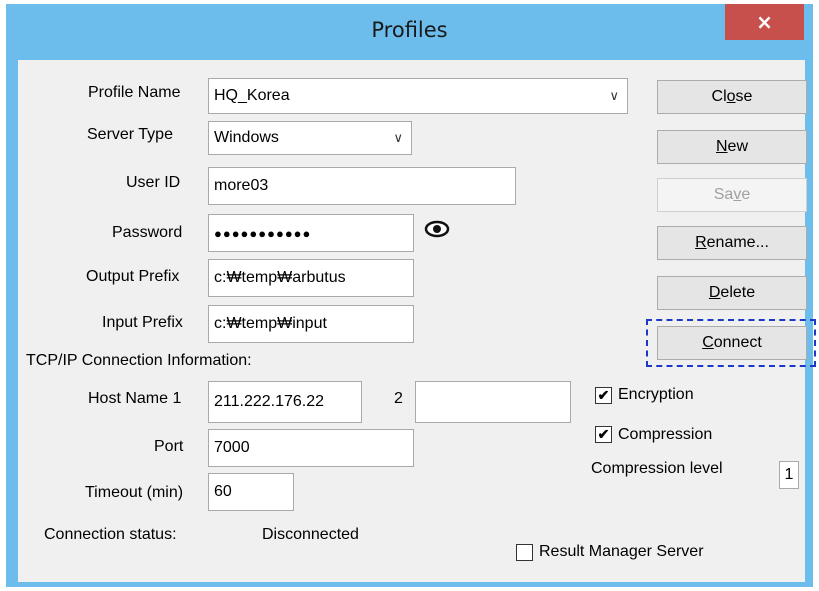  Describe the element at coordinates (737, 146) in the screenshot. I see `new-button-label-rest: ew` at that location.